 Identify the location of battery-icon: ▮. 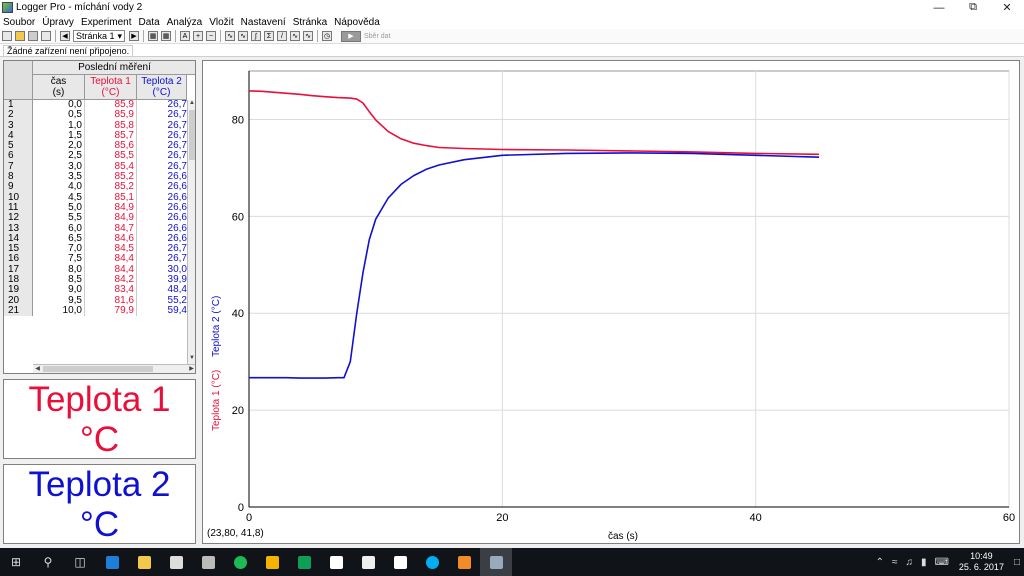
(924, 562).